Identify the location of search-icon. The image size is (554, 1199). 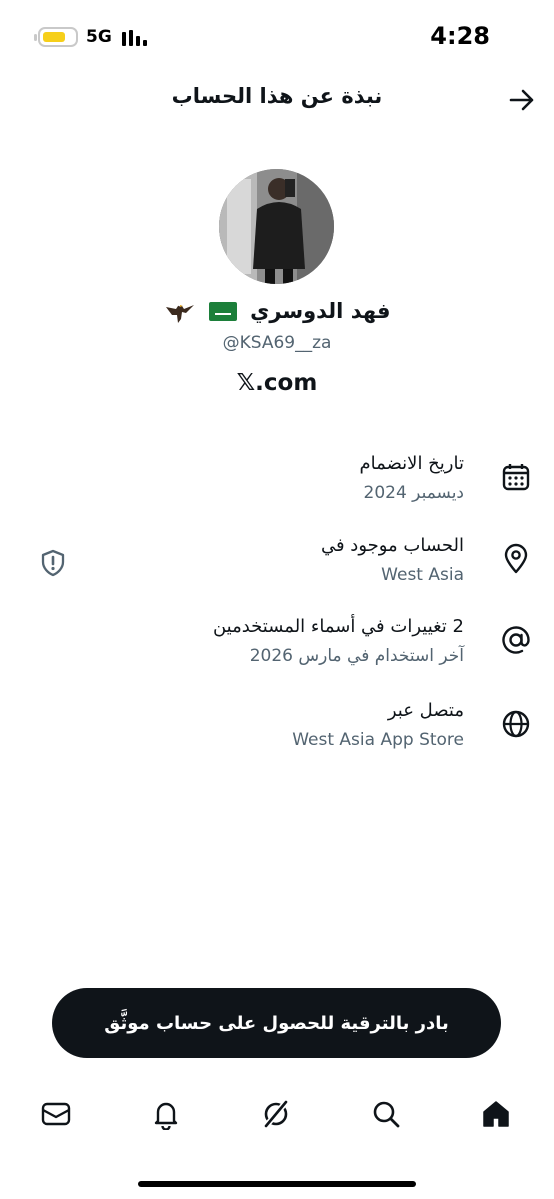
(386, 1114).